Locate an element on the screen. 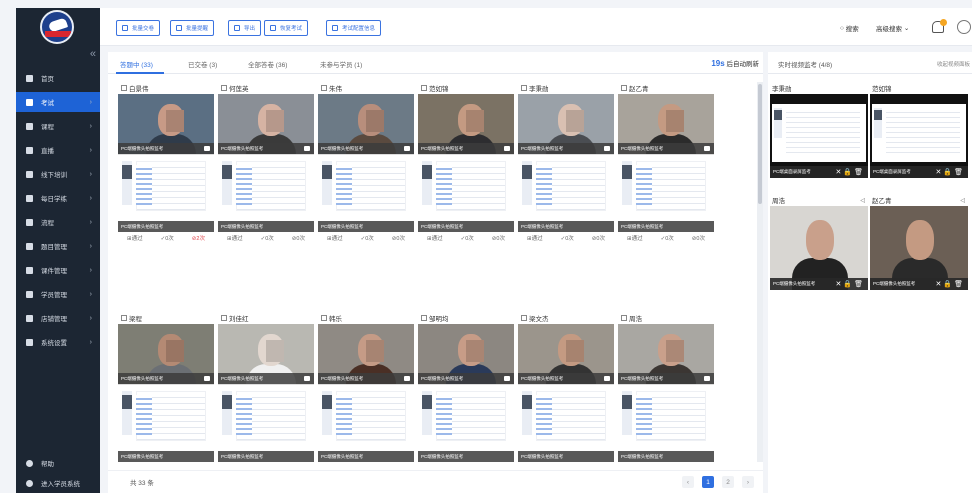  sidebar-item-questions: 题目管理 › is located at coordinates (58, 246).